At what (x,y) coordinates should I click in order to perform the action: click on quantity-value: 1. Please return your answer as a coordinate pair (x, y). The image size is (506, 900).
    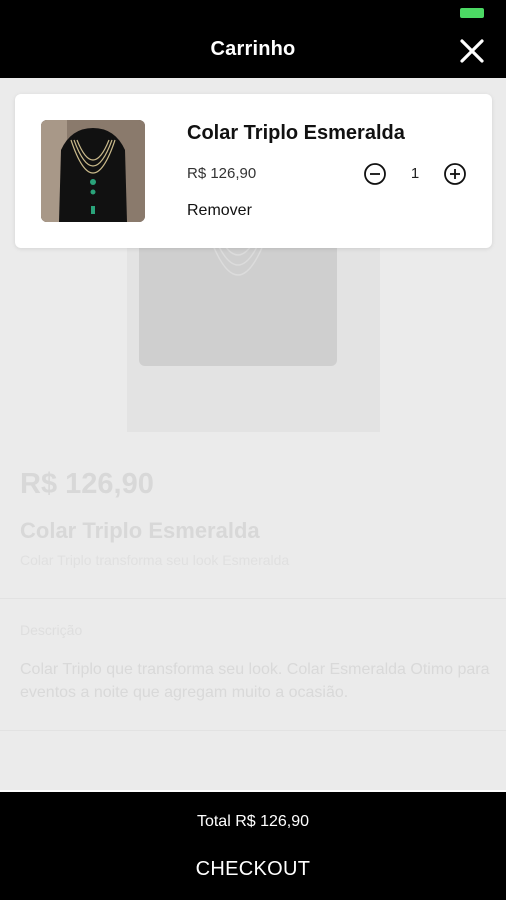
    Looking at the image, I should click on (415, 173).